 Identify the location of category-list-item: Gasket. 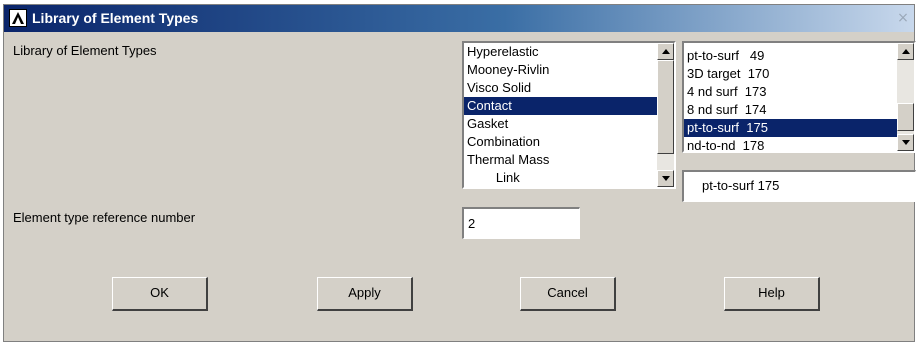
(560, 124).